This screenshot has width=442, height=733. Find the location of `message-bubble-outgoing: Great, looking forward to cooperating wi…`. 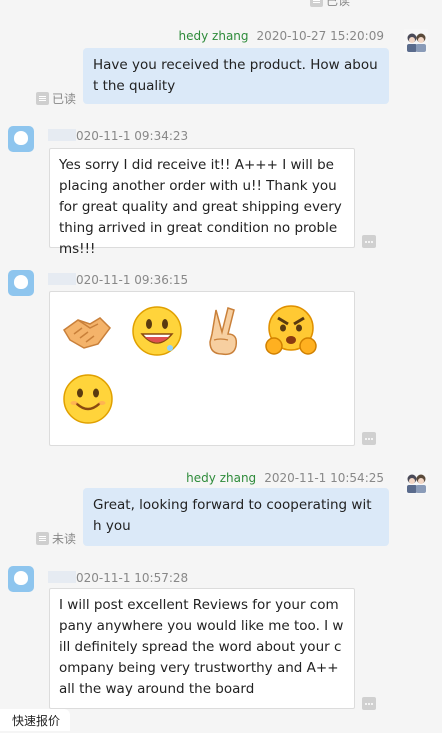

message-bubble-outgoing: Great, looking forward to cooperating wi… is located at coordinates (236, 517).